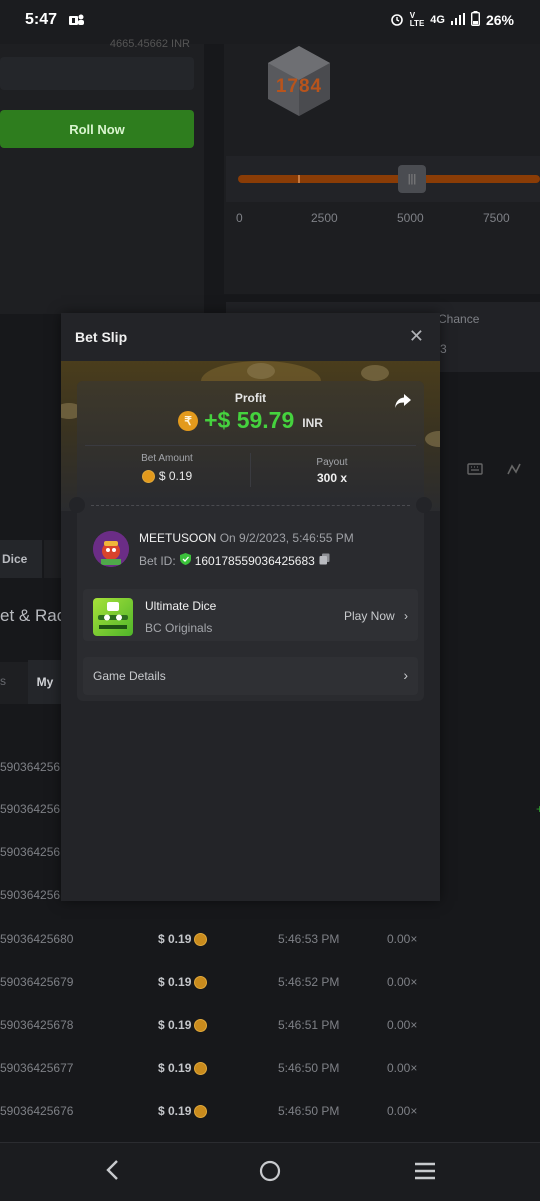  Describe the element at coordinates (41, 19) in the screenshot. I see `status-time: 5:47` at that location.